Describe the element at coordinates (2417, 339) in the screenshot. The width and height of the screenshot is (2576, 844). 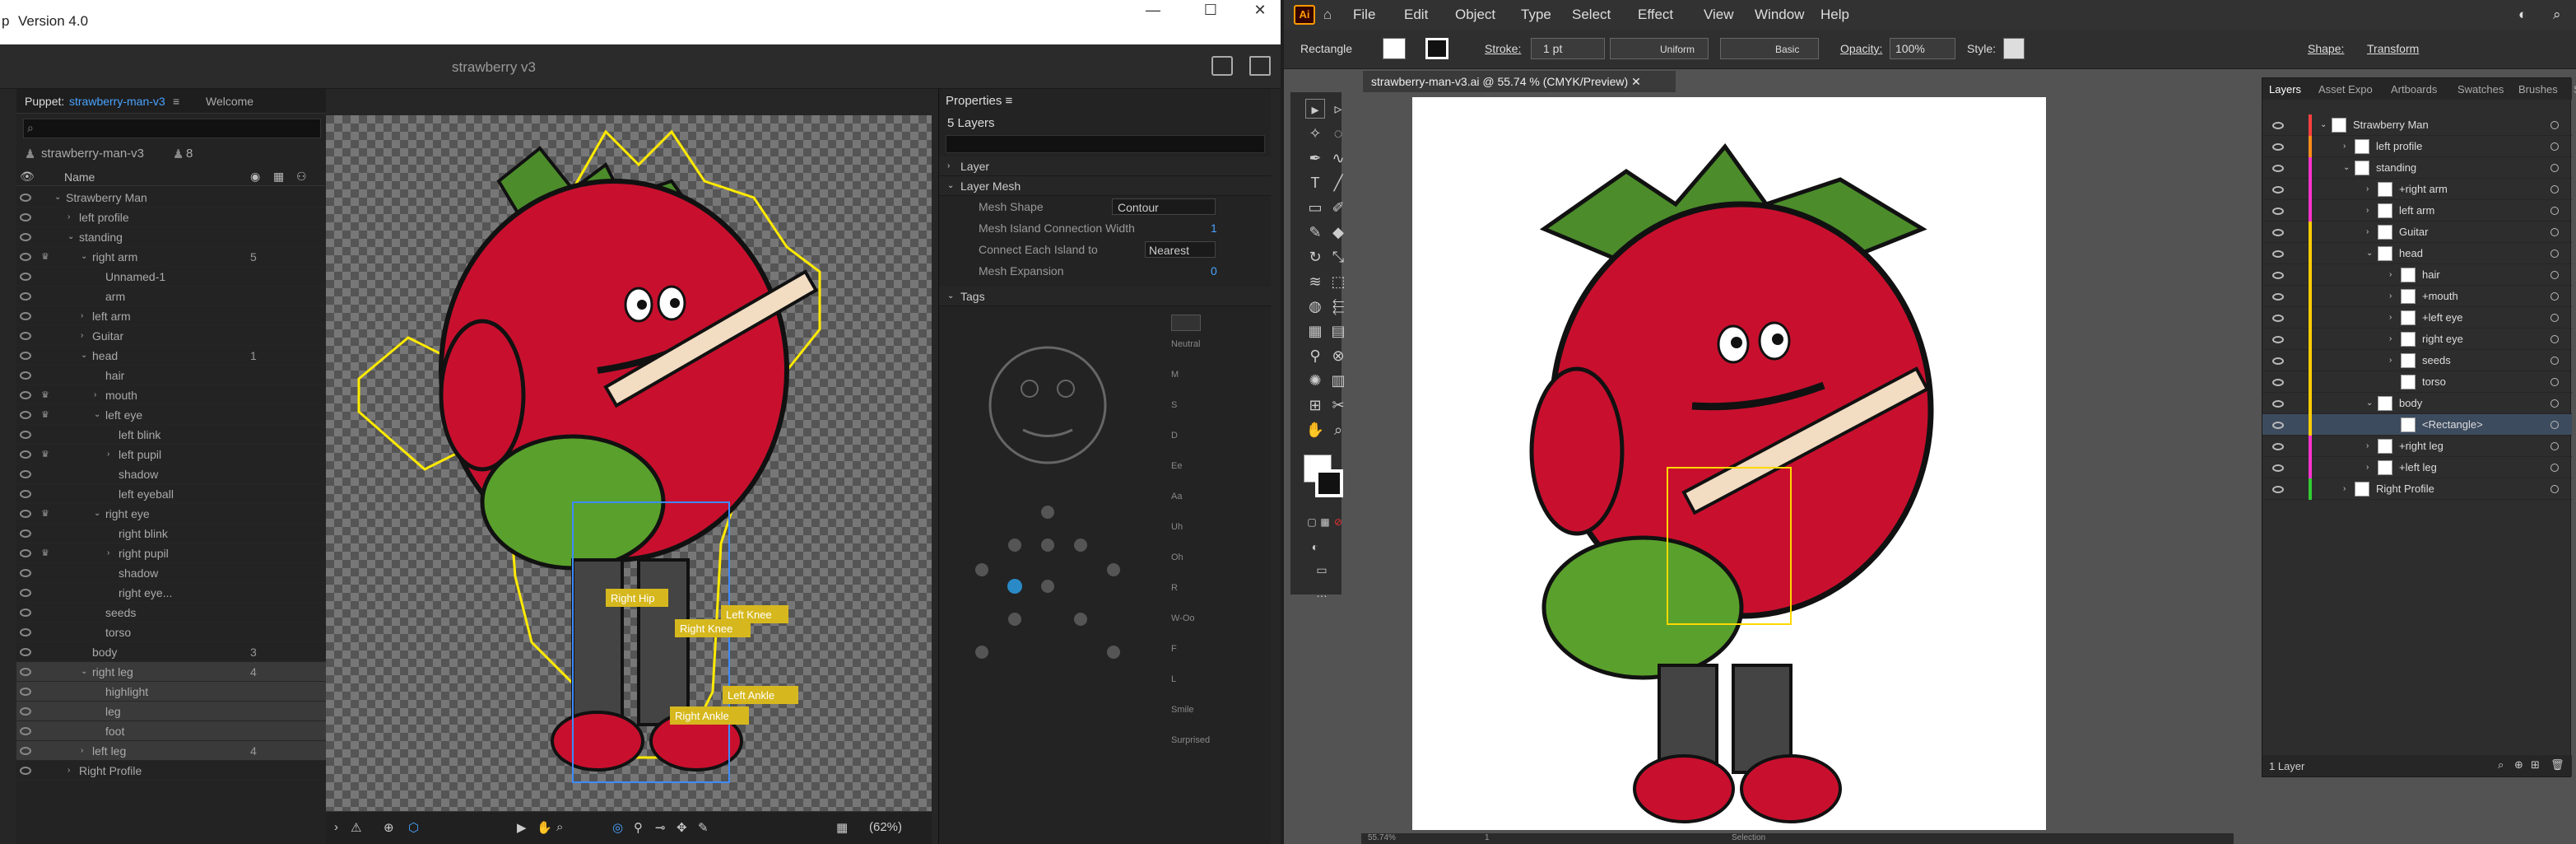
I see `layer-row: › right eye` at that location.